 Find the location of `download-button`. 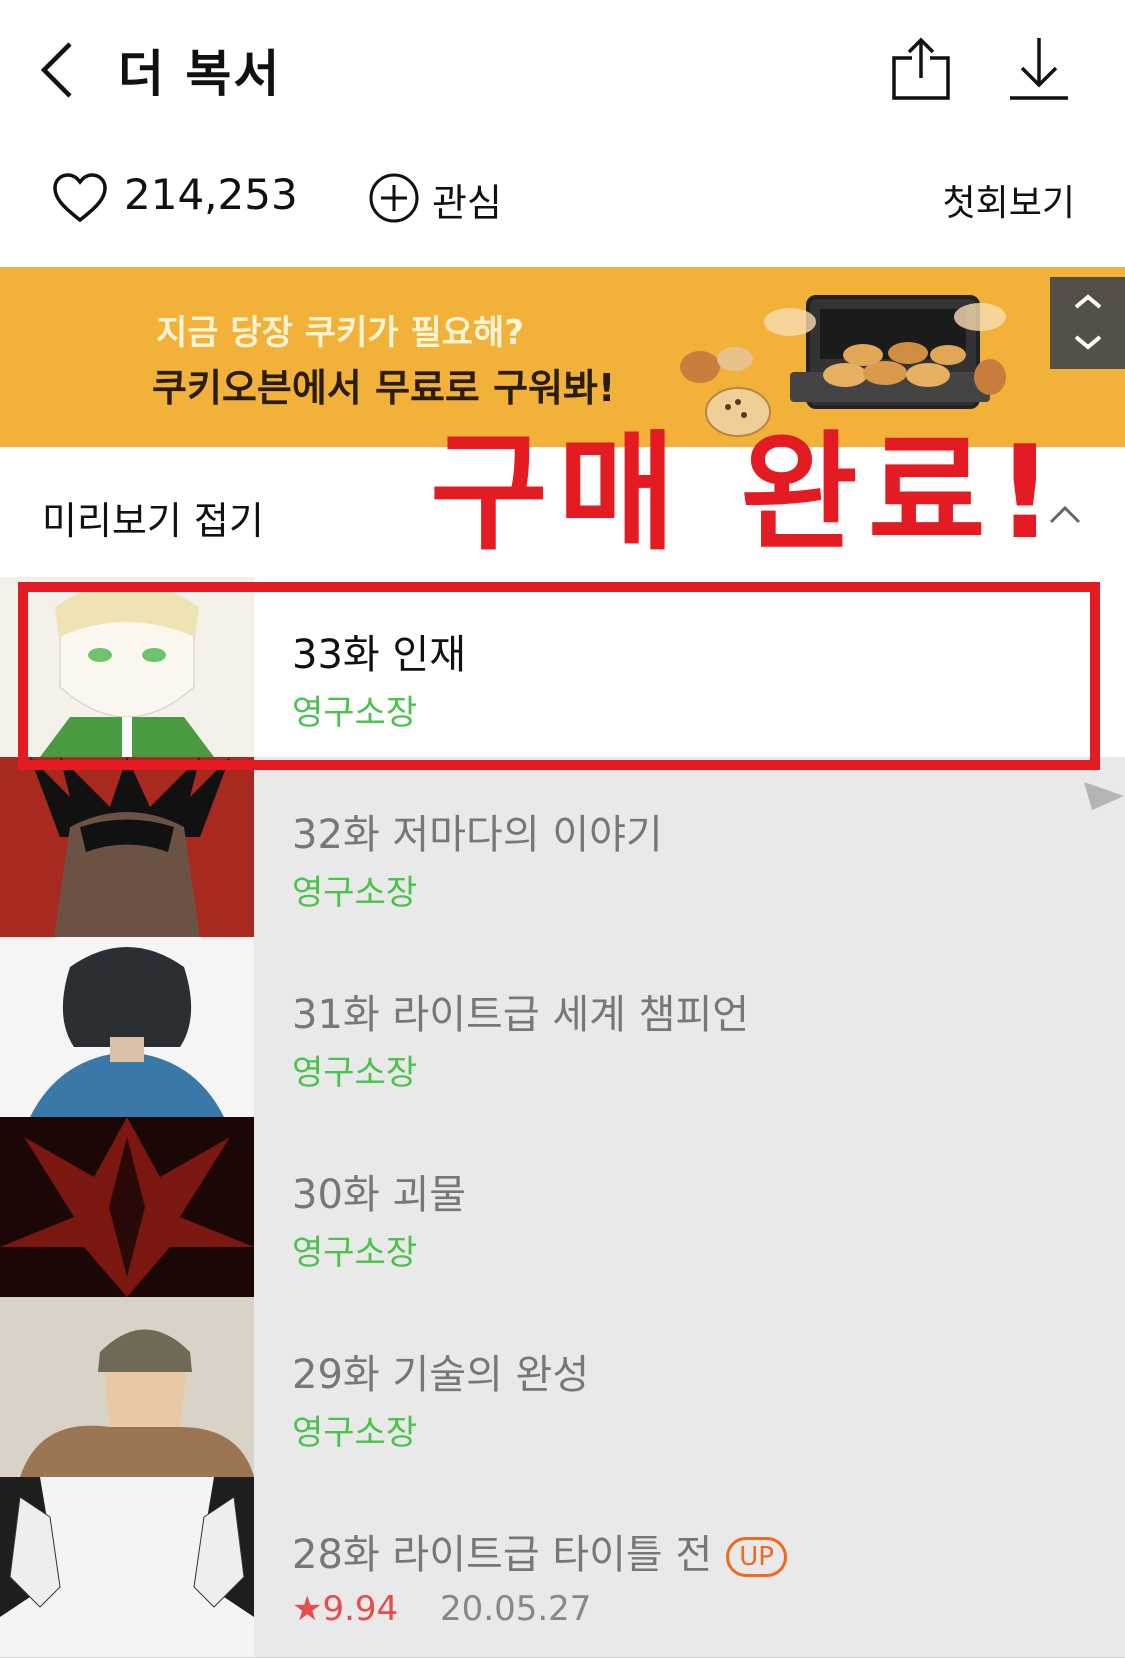

download-button is located at coordinates (1039, 69).